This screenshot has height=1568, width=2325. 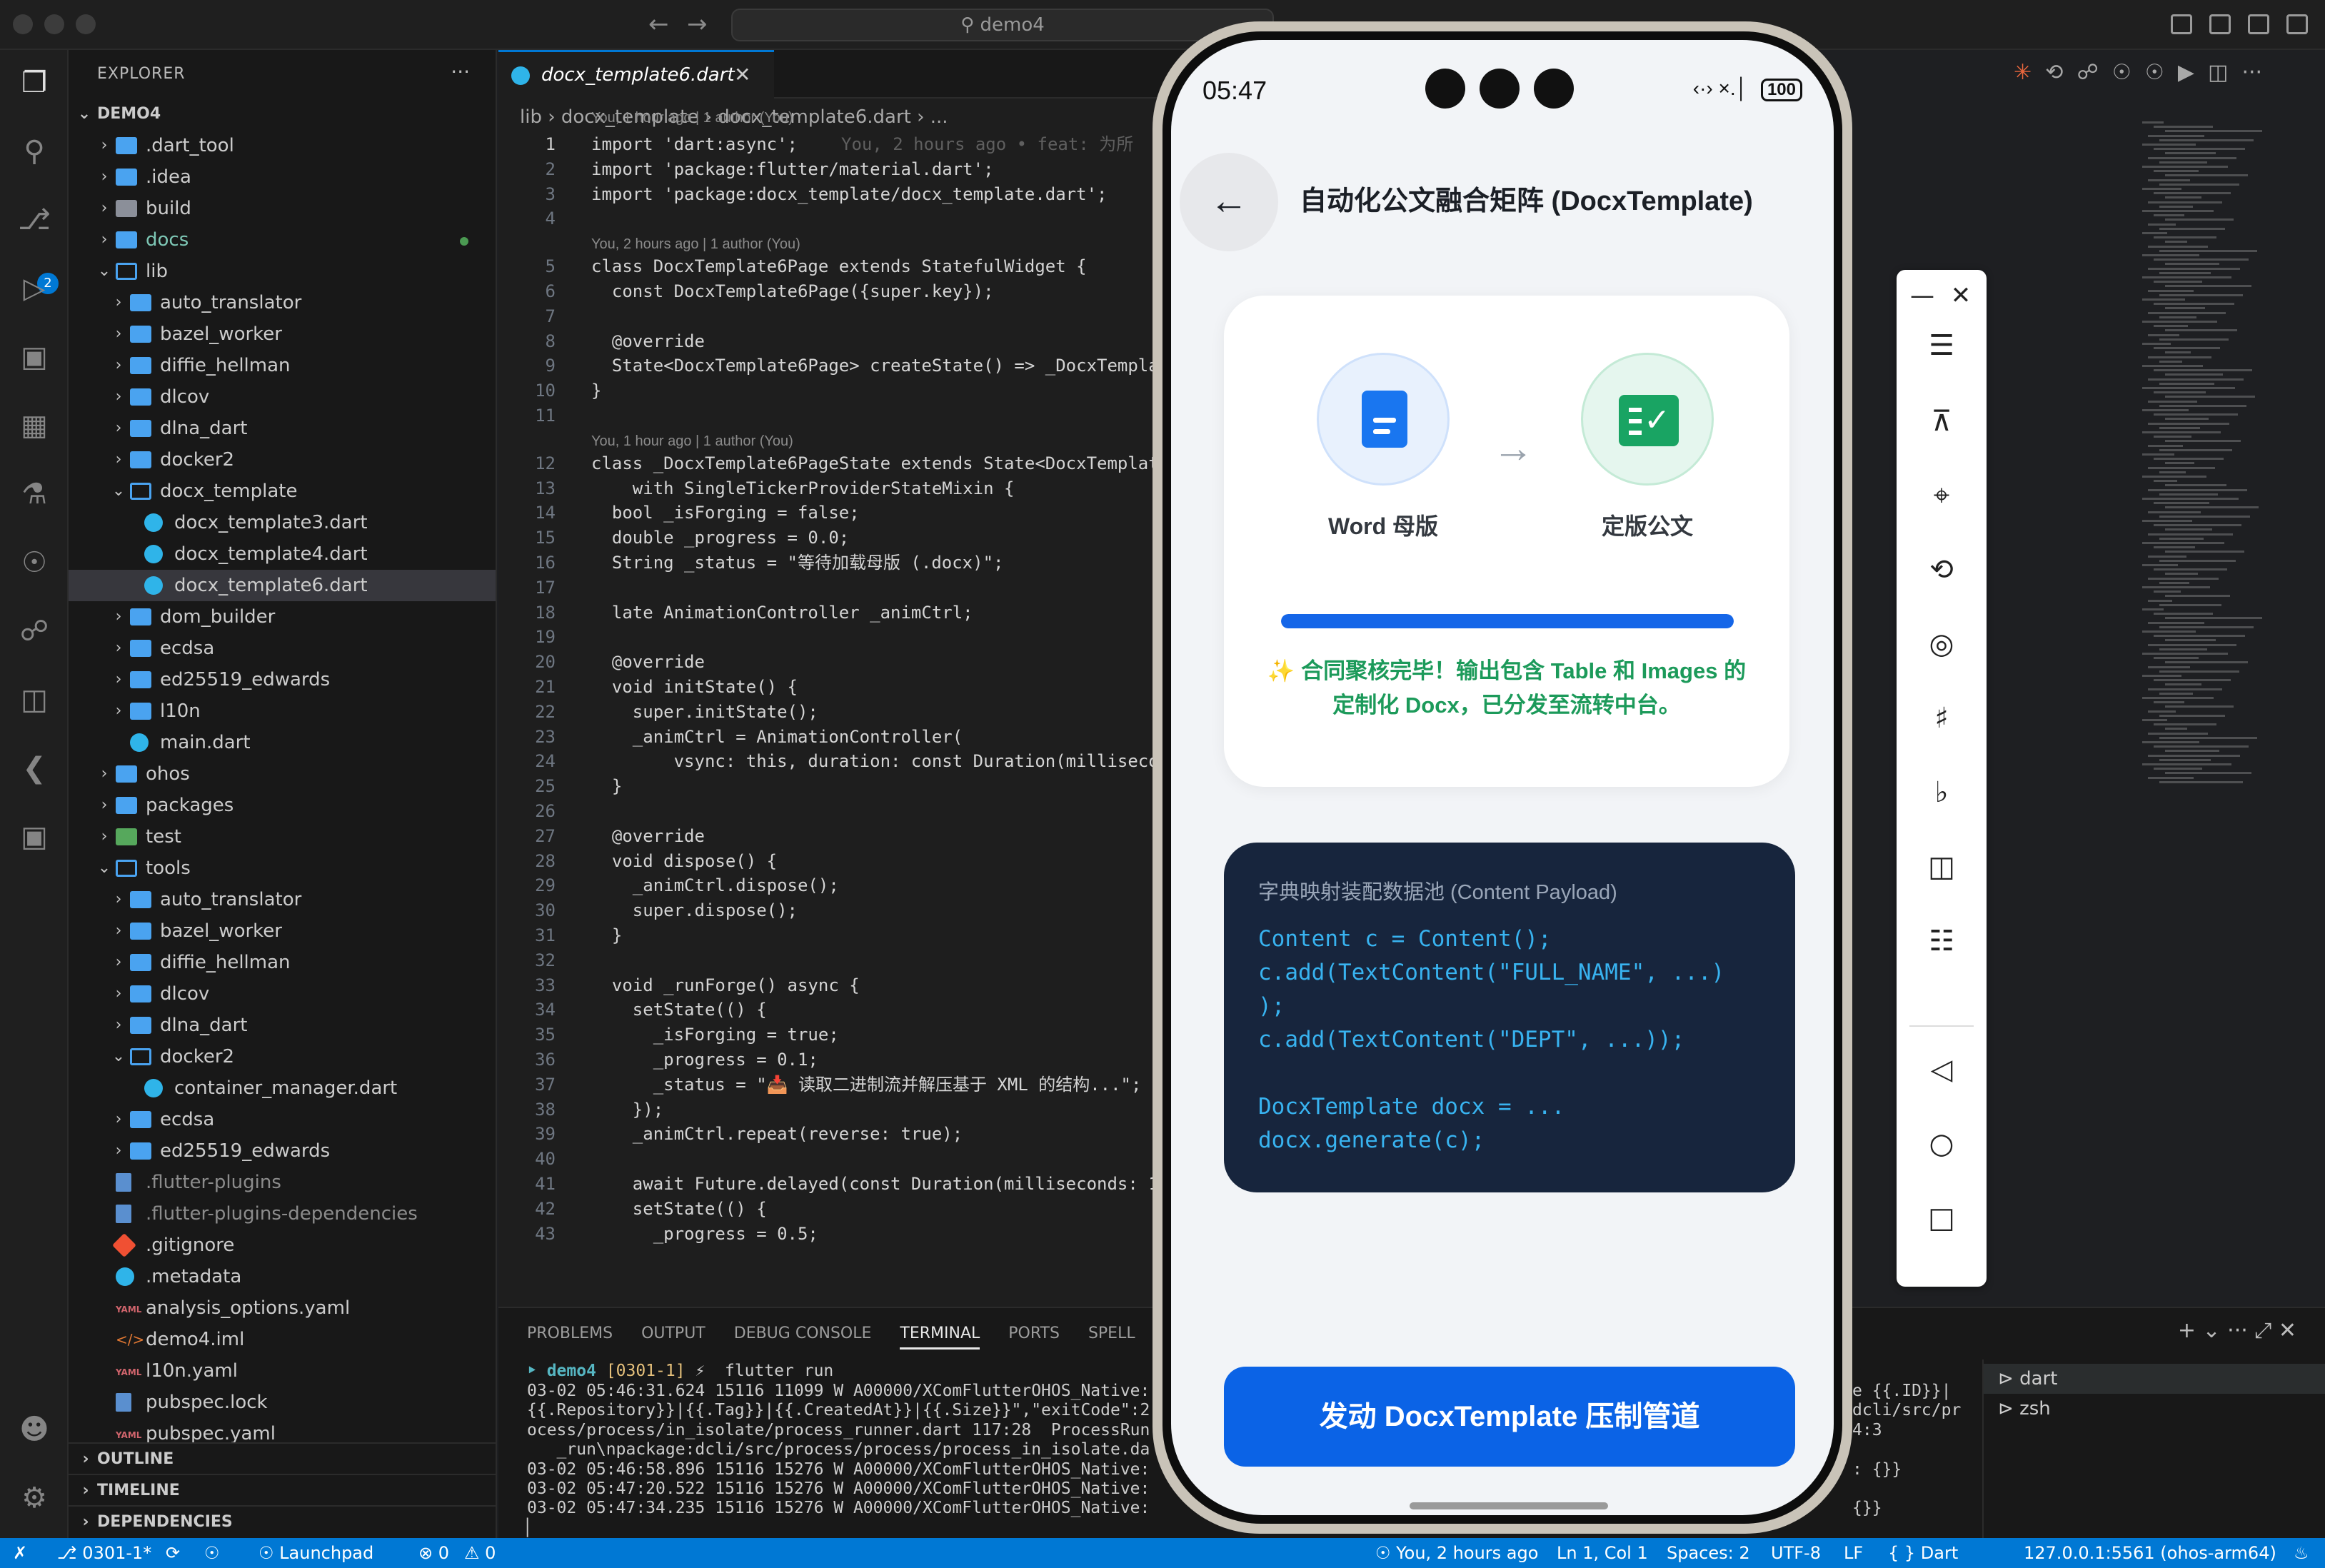 What do you see at coordinates (34, 494) in the screenshot?
I see `testing-icon: ⚗` at bounding box center [34, 494].